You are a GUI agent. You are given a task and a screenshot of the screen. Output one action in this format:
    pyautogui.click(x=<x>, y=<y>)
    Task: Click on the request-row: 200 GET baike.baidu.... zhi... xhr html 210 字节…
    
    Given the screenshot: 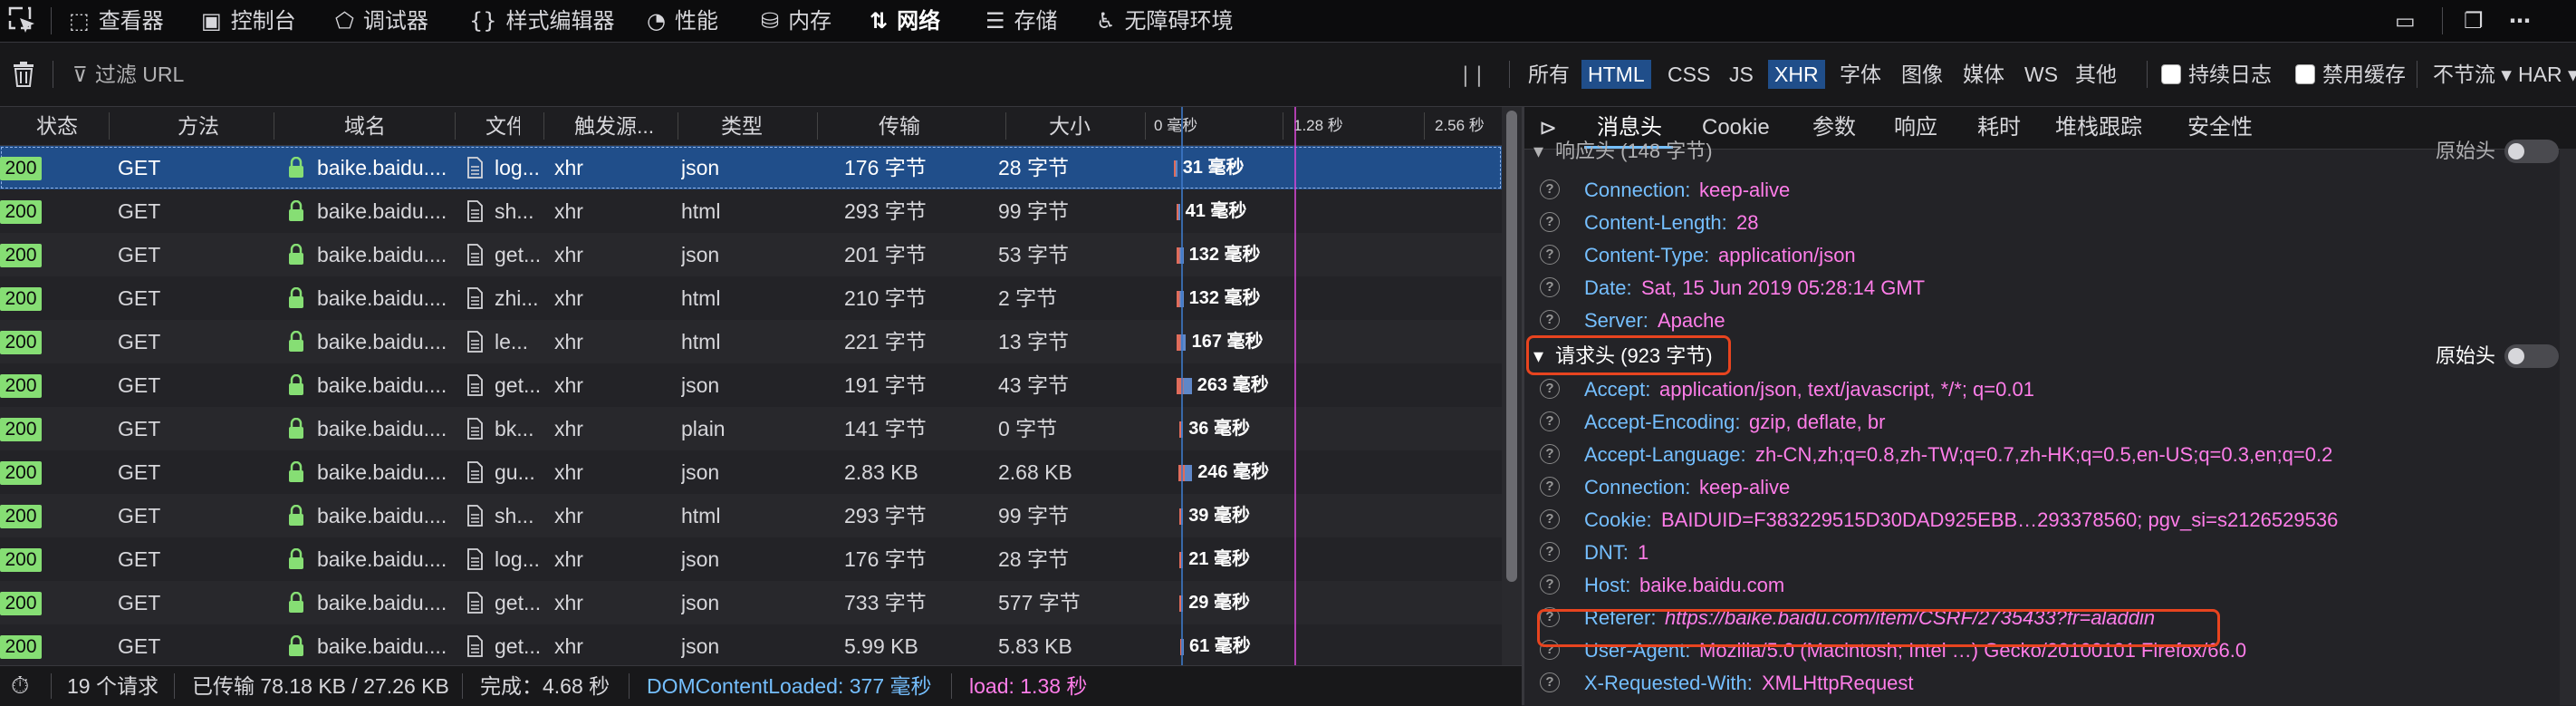 What is the action you would take?
    pyautogui.click(x=751, y=298)
    